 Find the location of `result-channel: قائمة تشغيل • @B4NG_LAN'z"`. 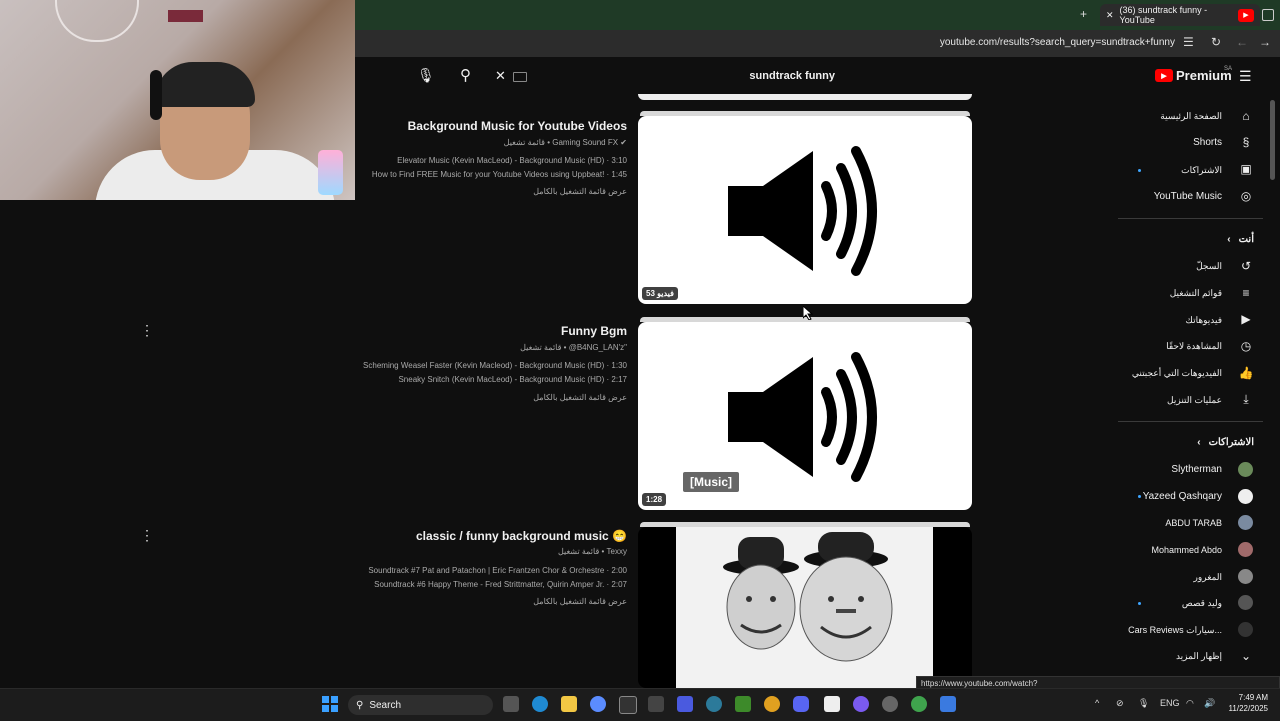

result-channel: قائمة تشغيل • @B4NG_LAN'z" is located at coordinates (573, 347).